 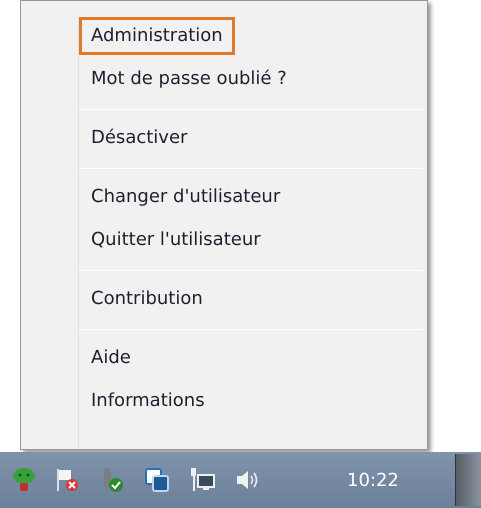 What do you see at coordinates (157, 35) in the screenshot?
I see `menu-item: Administration` at bounding box center [157, 35].